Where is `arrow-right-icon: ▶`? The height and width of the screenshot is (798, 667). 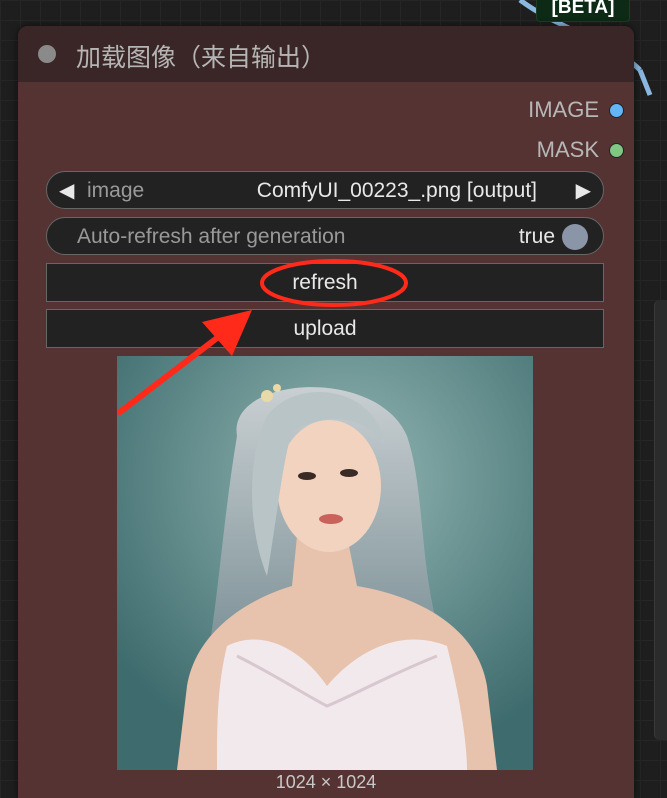 arrow-right-icon: ▶ is located at coordinates (583, 190).